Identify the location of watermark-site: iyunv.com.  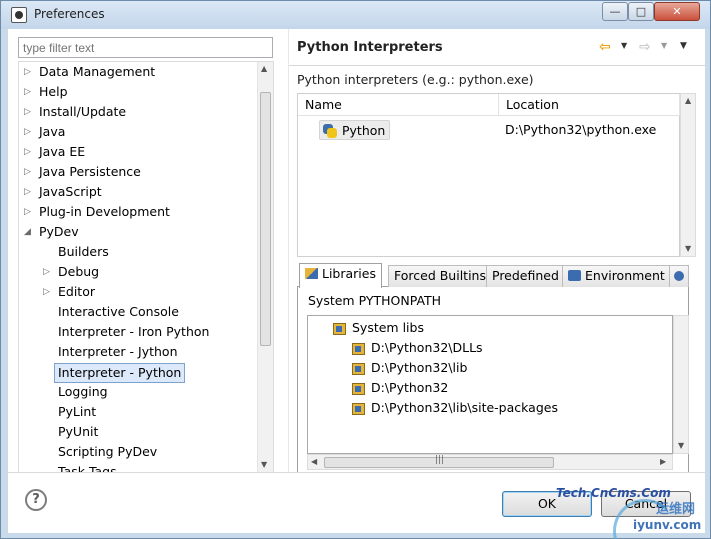
(667, 525).